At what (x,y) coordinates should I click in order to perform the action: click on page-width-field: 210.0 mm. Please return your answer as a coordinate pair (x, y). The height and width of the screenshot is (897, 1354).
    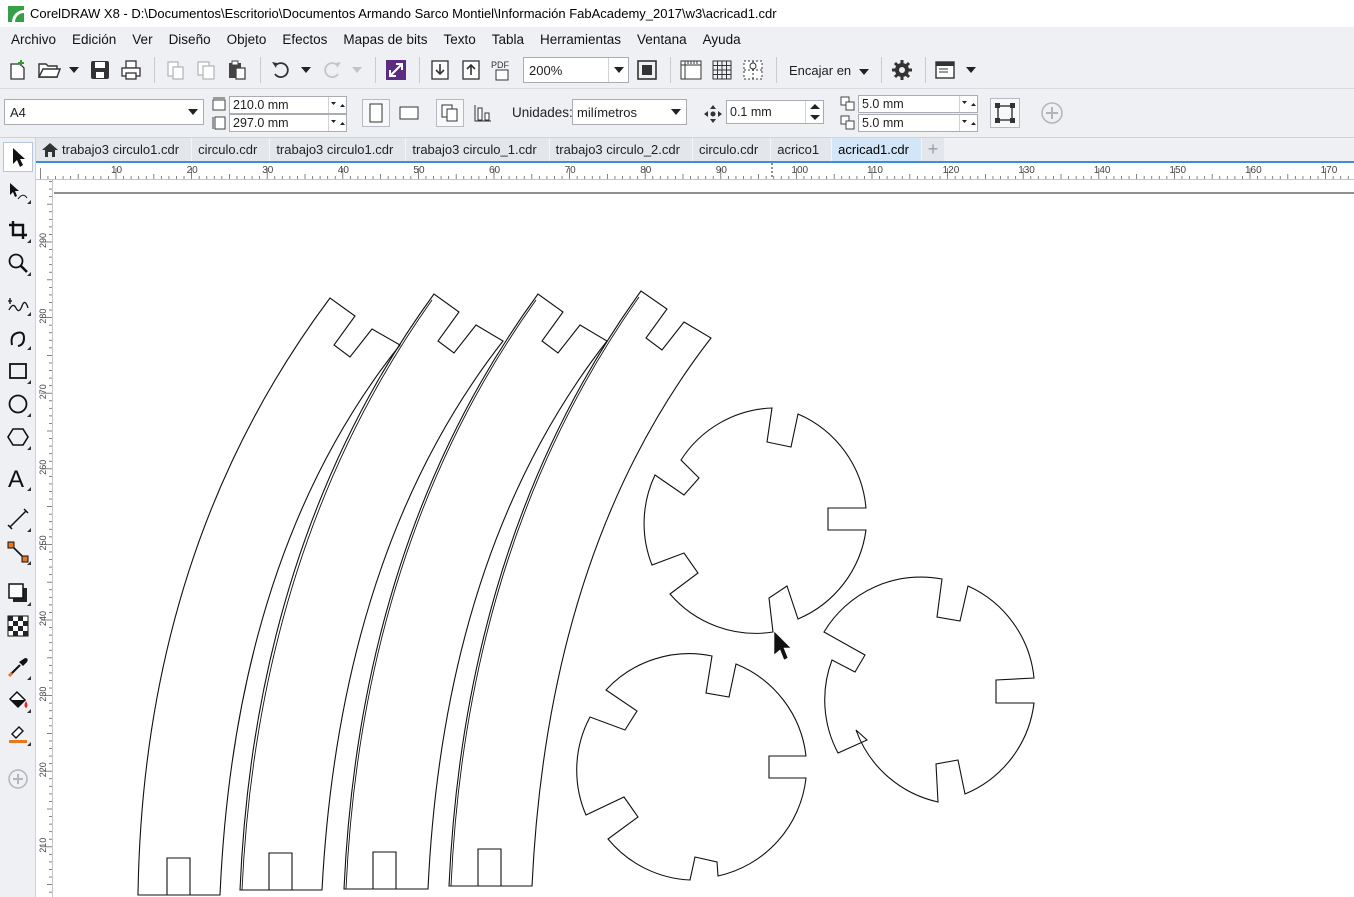
    Looking at the image, I should click on (288, 105).